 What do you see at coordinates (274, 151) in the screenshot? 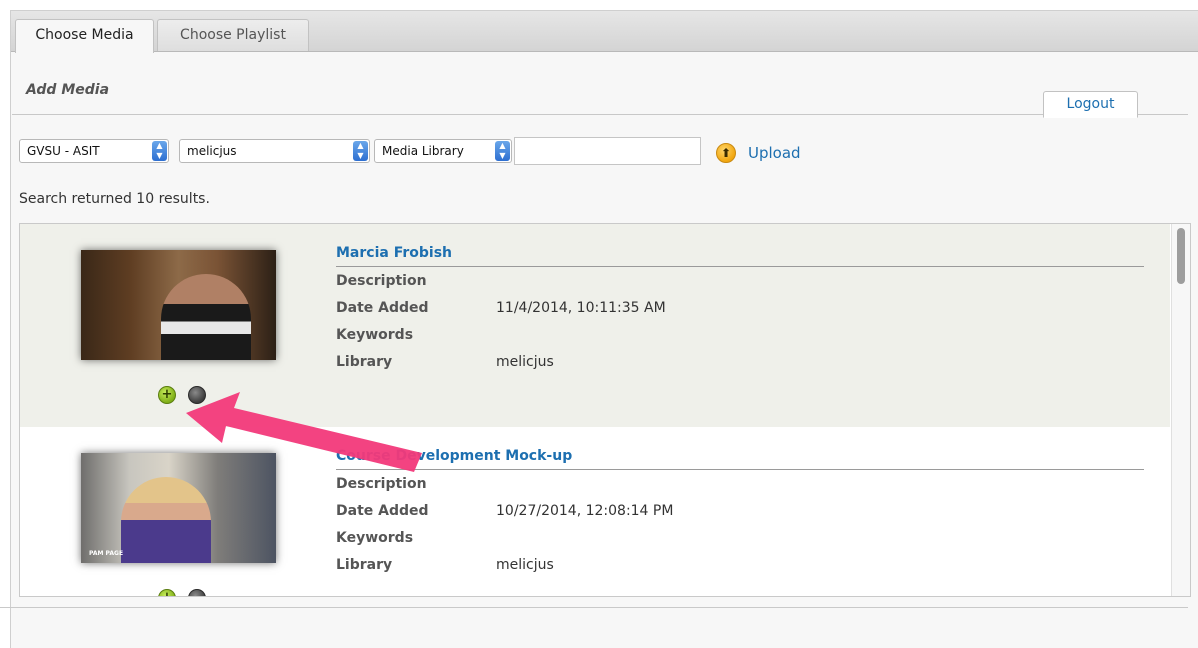
I see `user-select: melicjus ▲ ▼` at bounding box center [274, 151].